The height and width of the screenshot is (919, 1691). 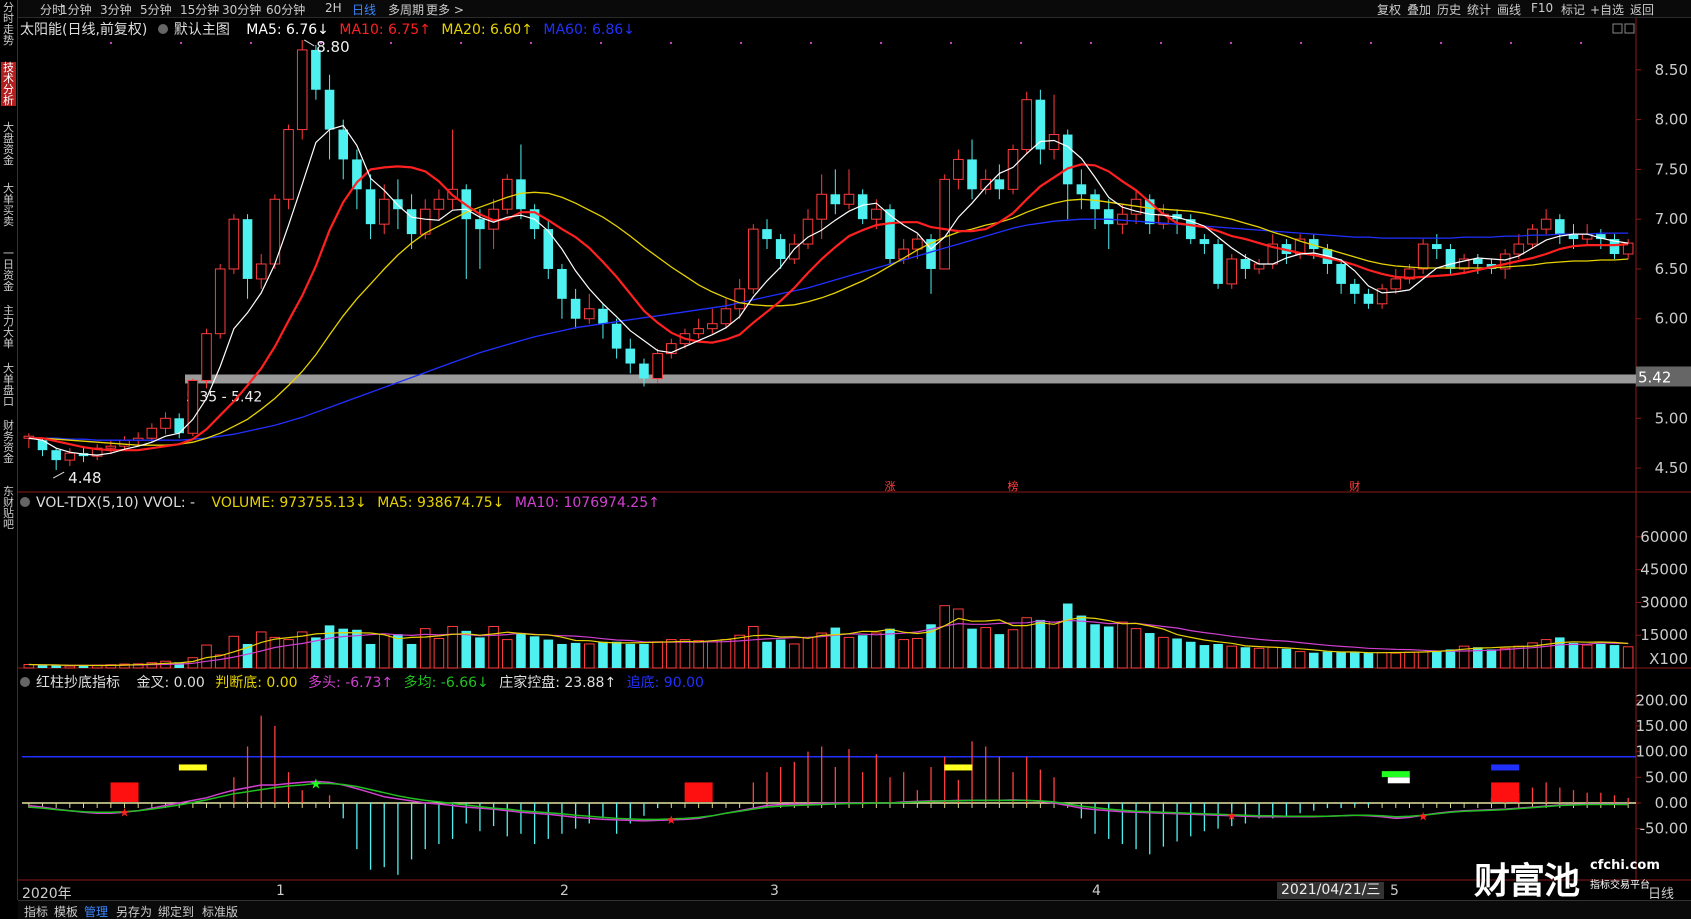 I want to click on period-tab-4: 15分钟, so click(x=199, y=9).